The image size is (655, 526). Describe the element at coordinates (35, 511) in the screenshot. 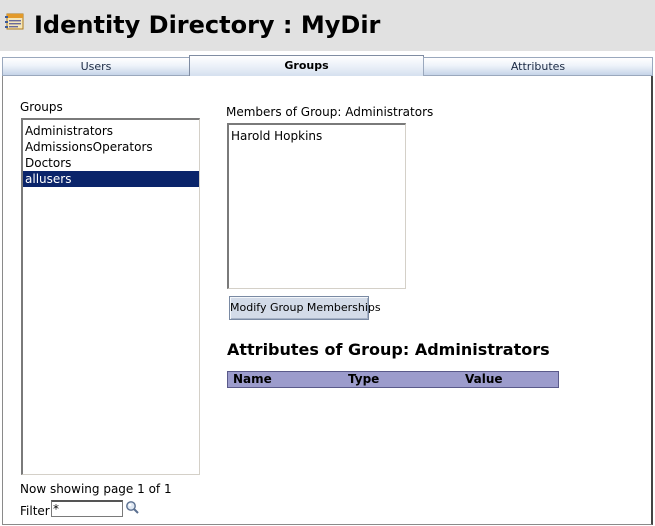

I see `filter-label: Filter` at that location.